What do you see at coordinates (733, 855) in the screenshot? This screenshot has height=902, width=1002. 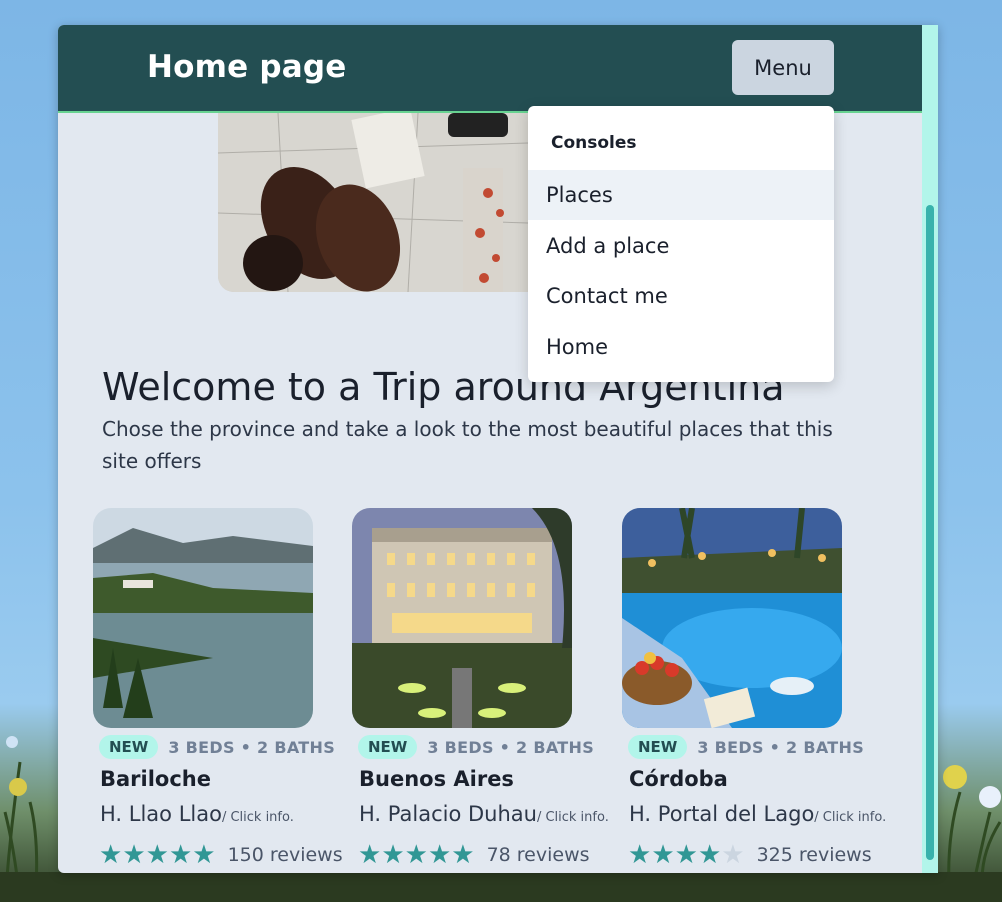 I see `star-empty-icon: ★` at bounding box center [733, 855].